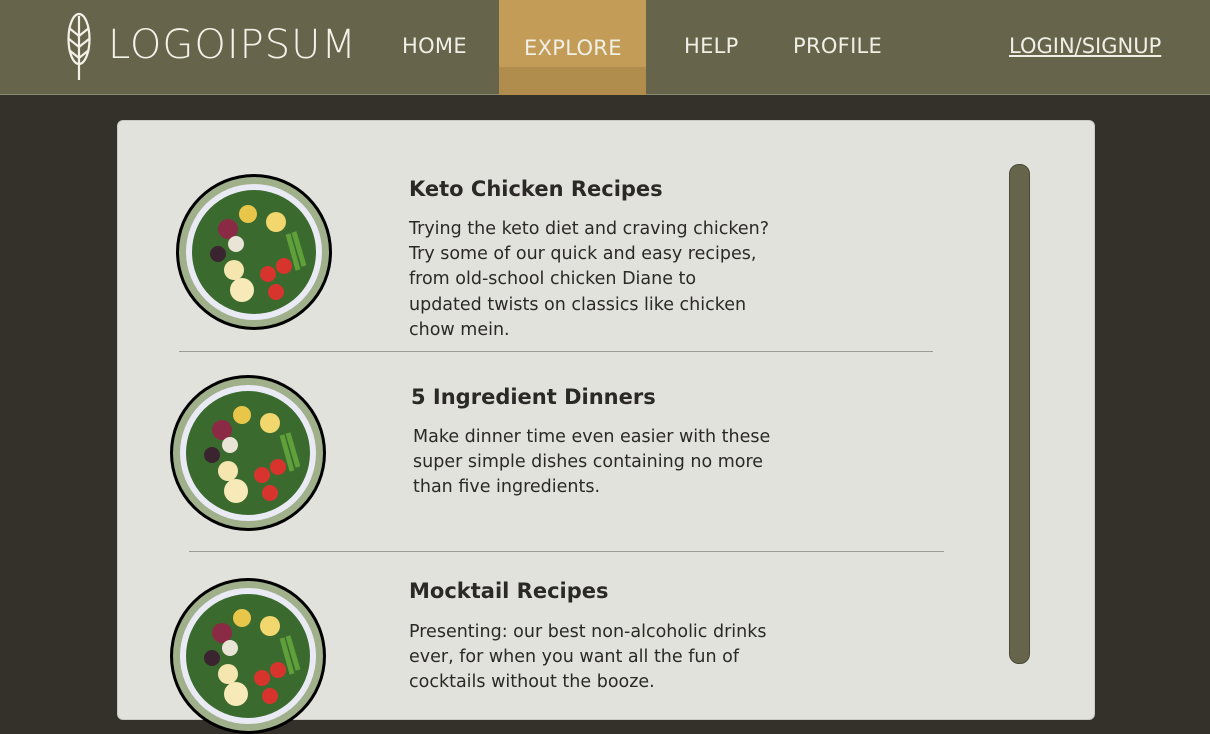 The image size is (1210, 734). Describe the element at coordinates (573, 48) in the screenshot. I see `nav-explore: EXPLORE` at that location.